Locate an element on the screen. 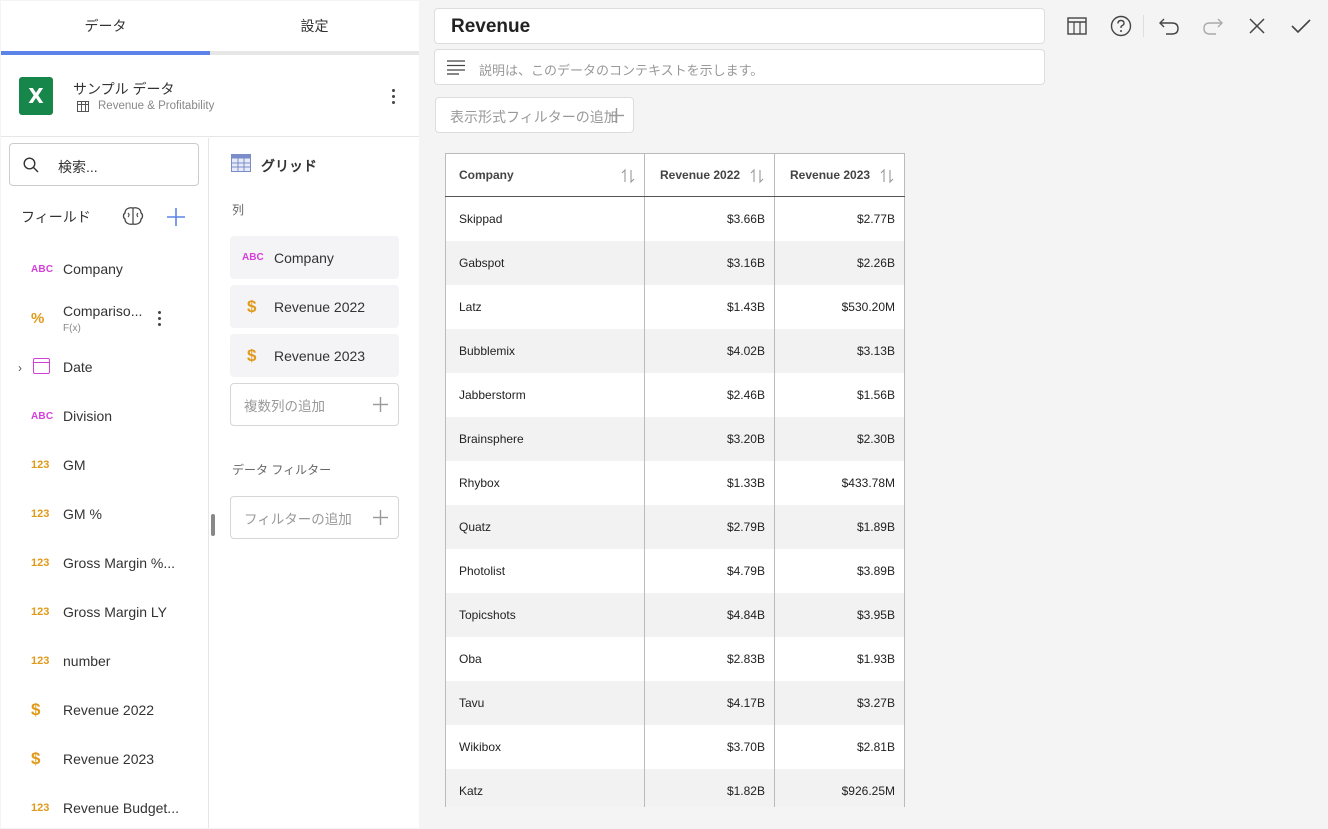  table-row: Brainsphere $3.20B $2.30B is located at coordinates (675, 438).